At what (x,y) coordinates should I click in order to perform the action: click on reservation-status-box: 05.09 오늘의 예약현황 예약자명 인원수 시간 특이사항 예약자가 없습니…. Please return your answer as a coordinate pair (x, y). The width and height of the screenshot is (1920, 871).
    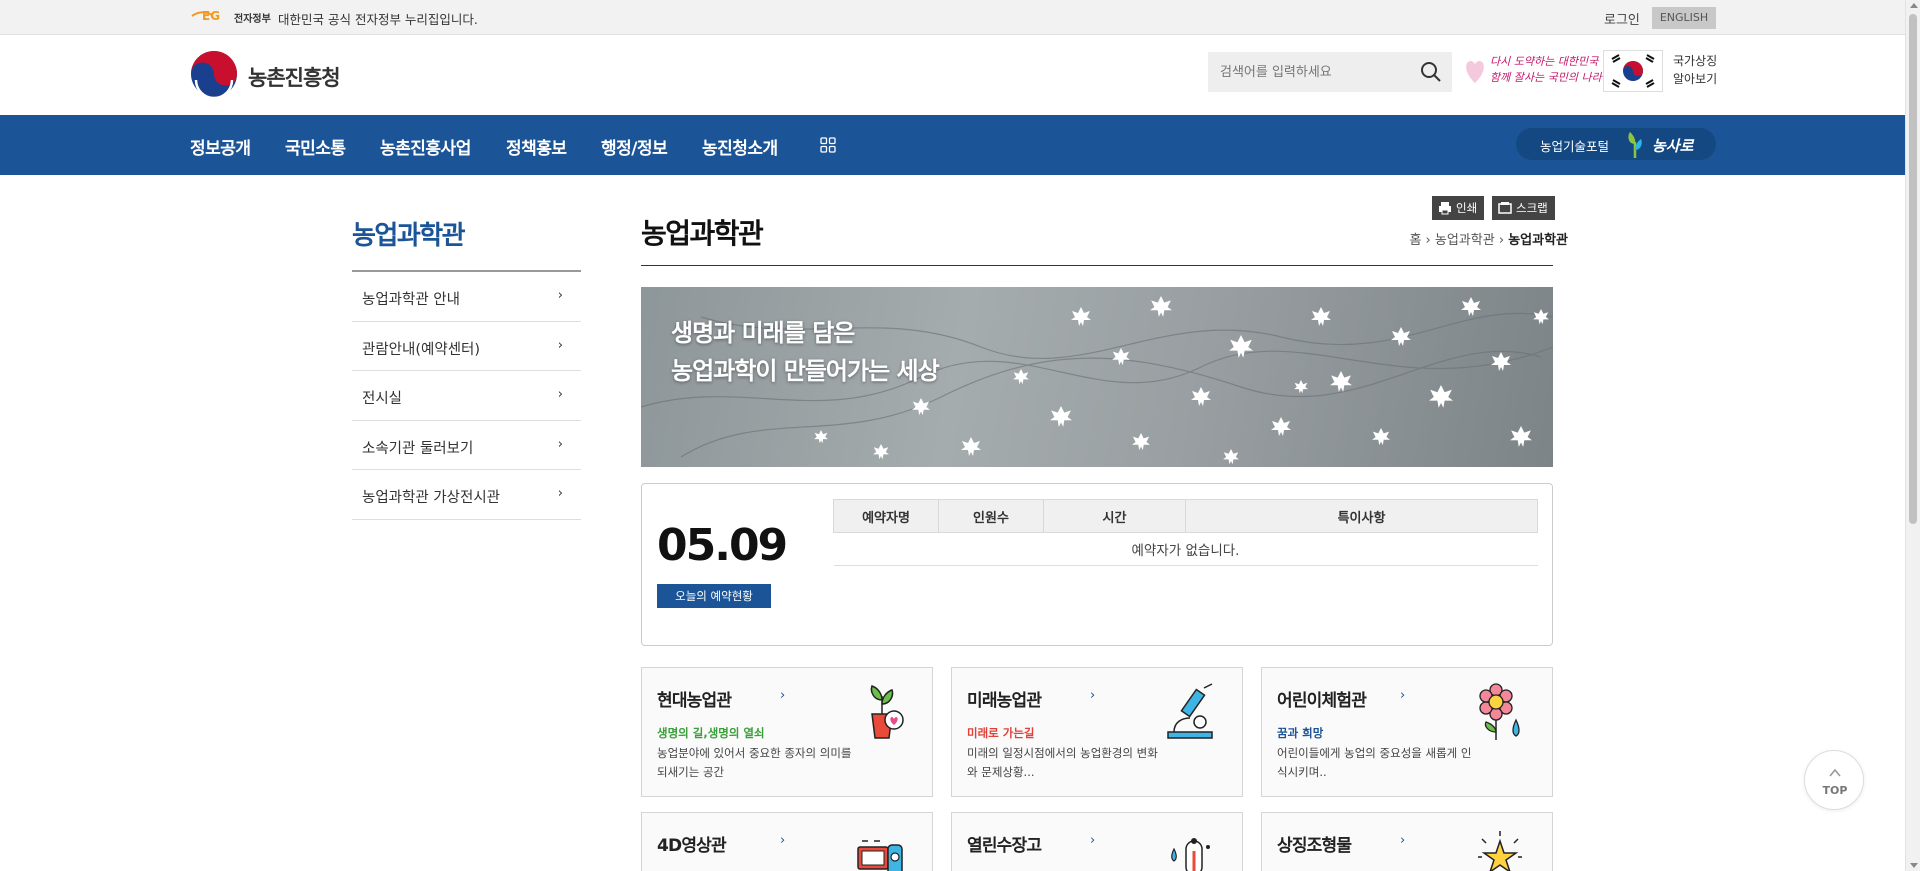
    Looking at the image, I should click on (1097, 564).